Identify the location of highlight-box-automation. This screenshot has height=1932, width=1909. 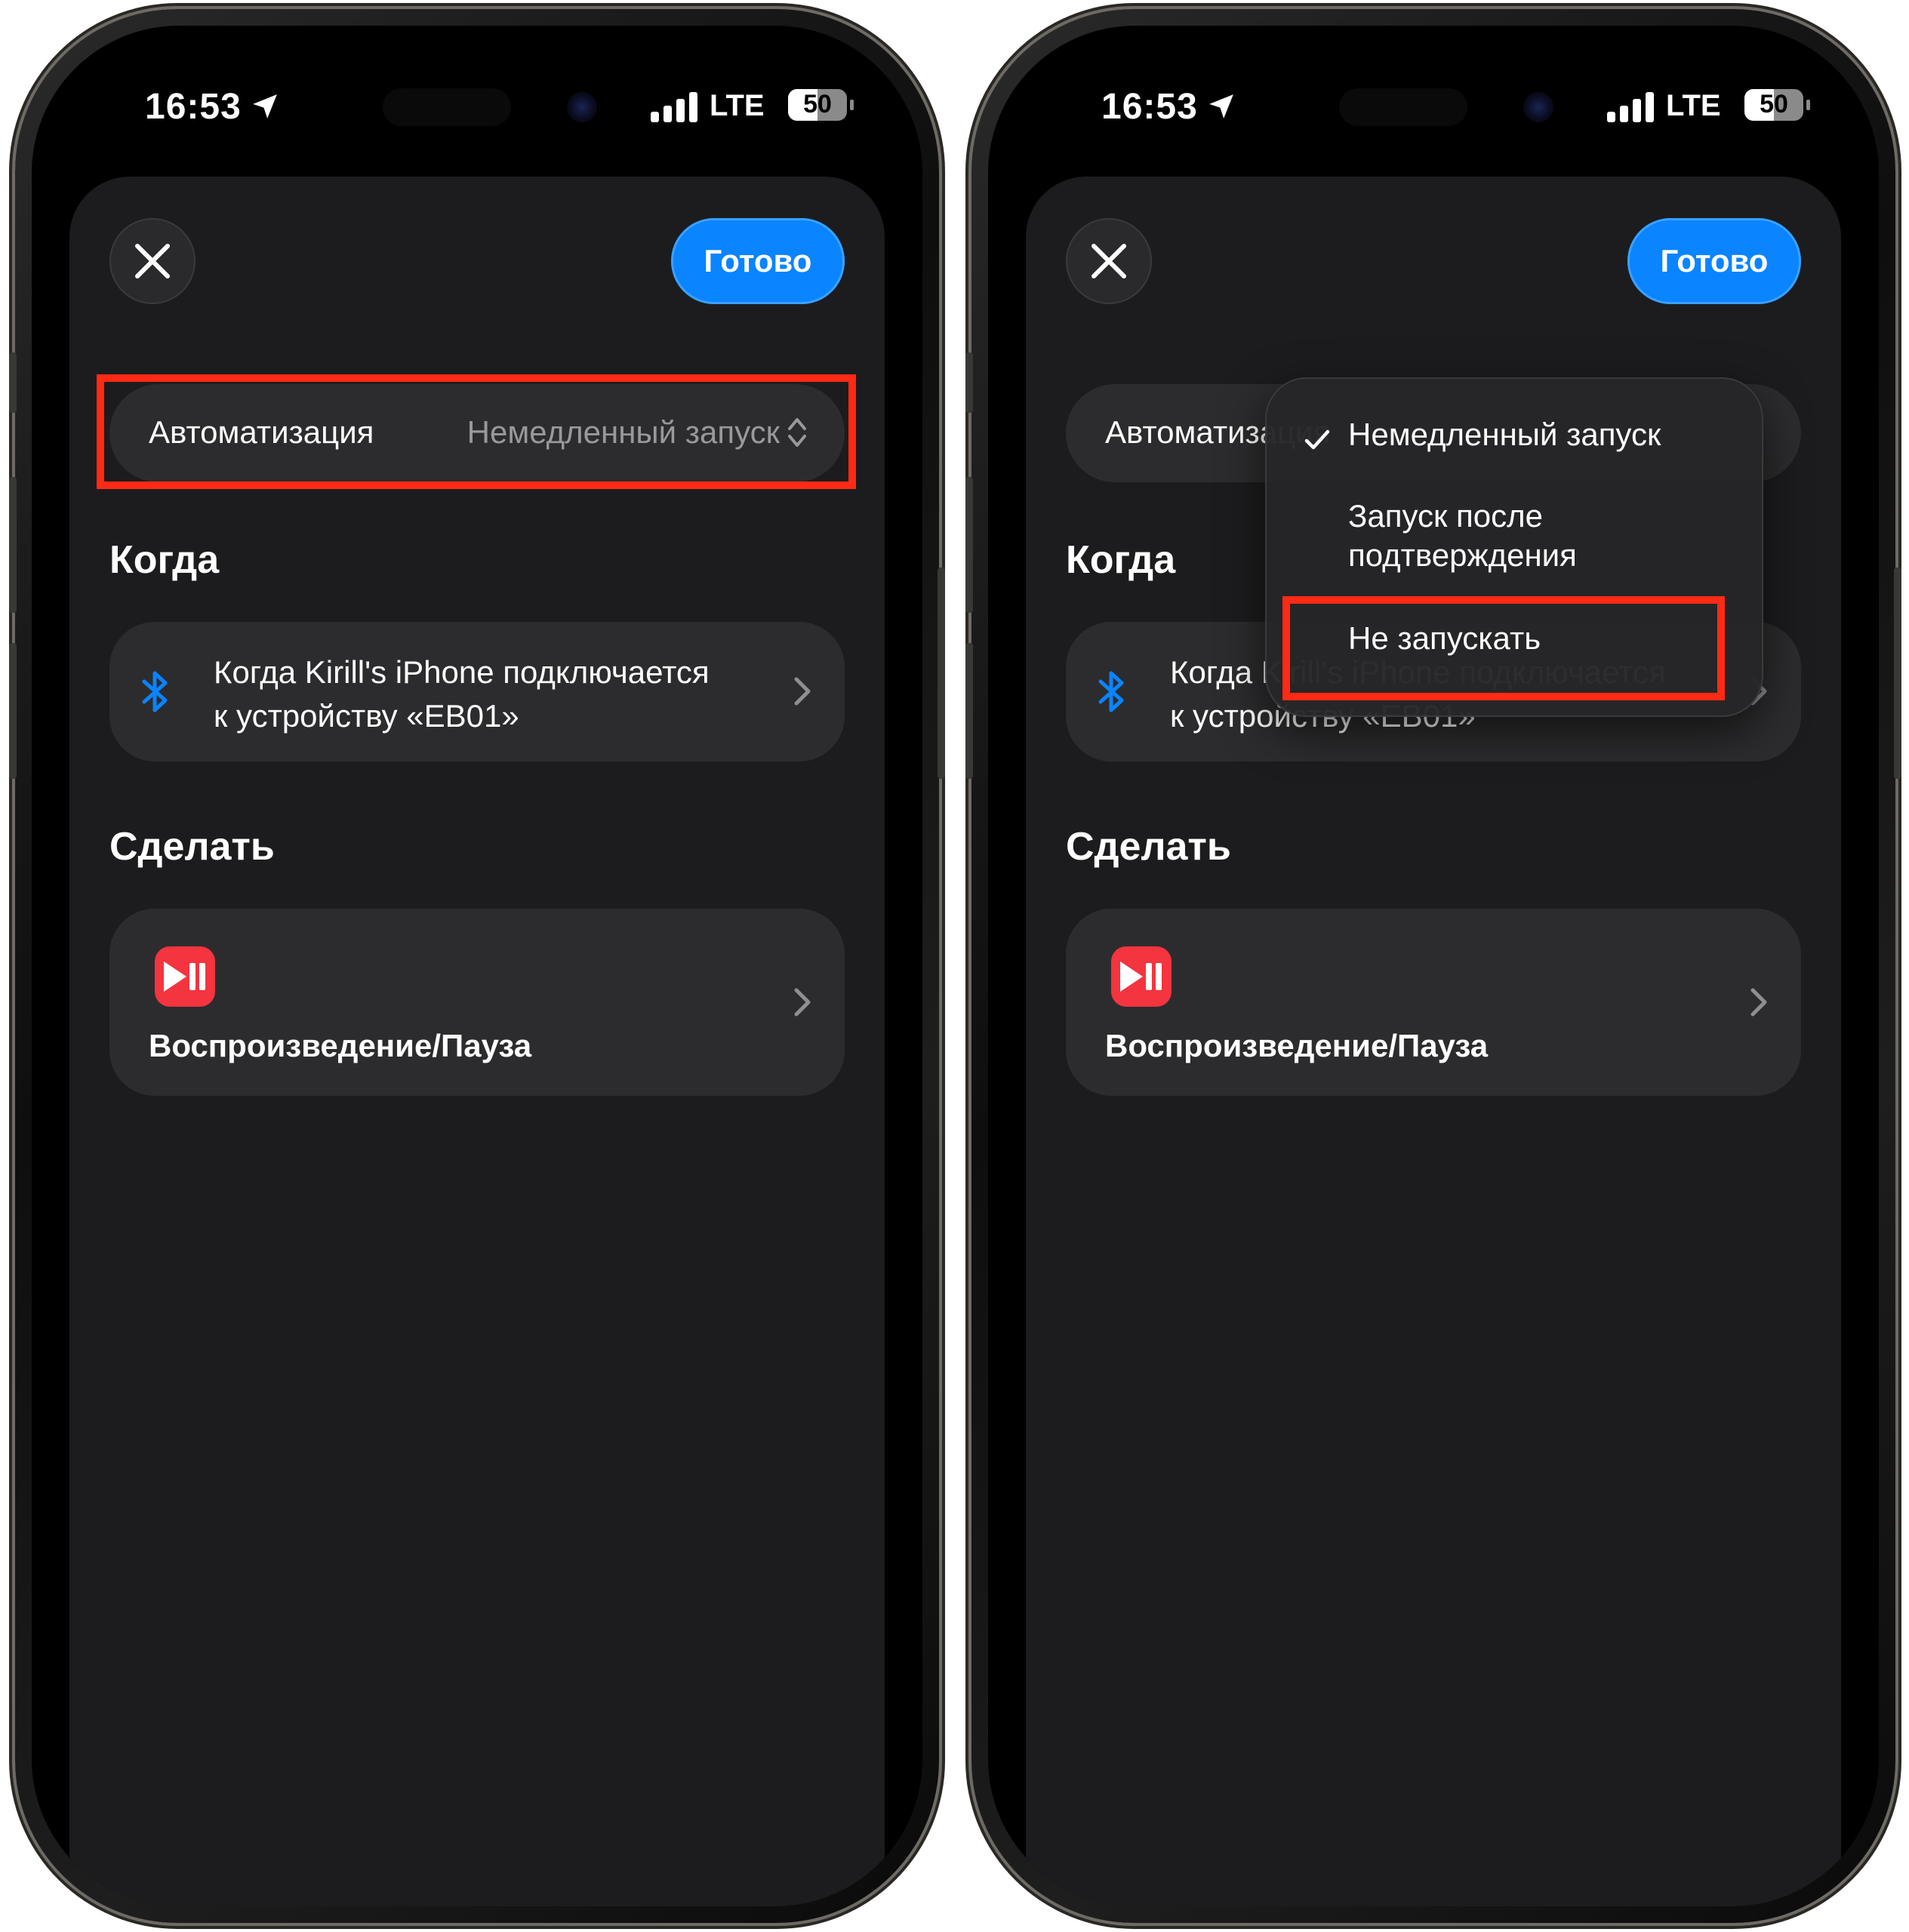
(477, 431).